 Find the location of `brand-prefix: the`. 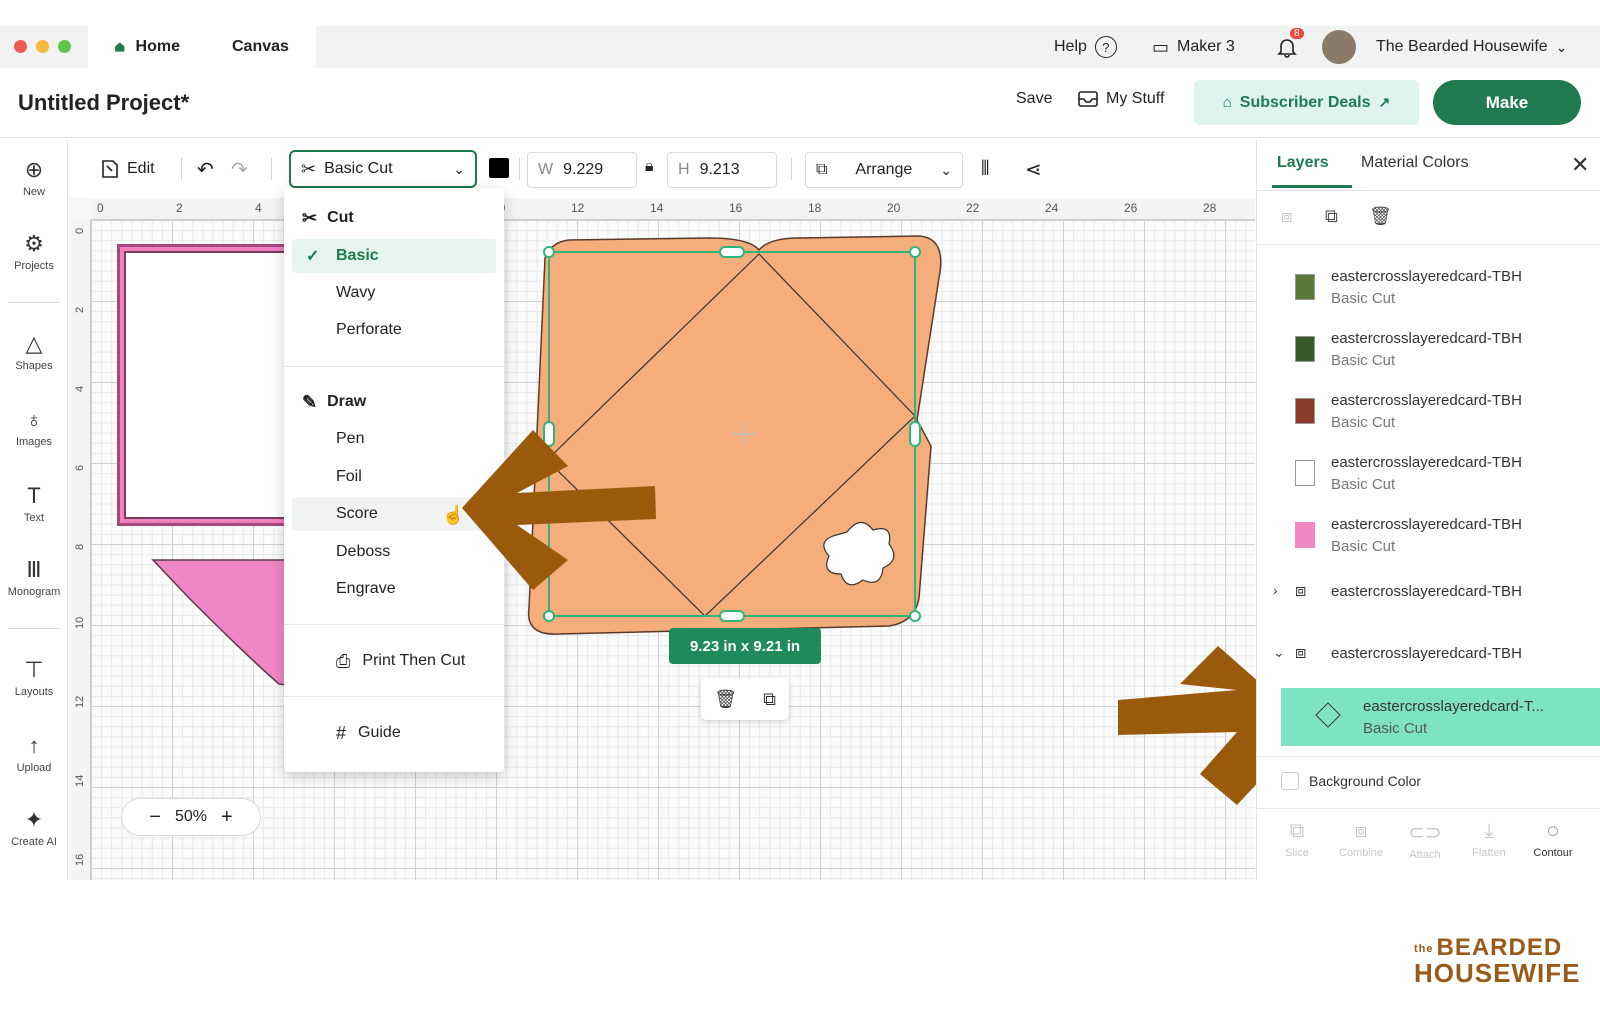

brand-prefix: the is located at coordinates (1424, 948).